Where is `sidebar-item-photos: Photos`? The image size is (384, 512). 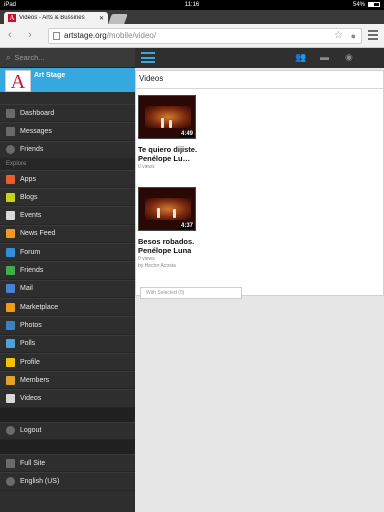
sidebar-item-photos: Photos is located at coordinates (67, 325).